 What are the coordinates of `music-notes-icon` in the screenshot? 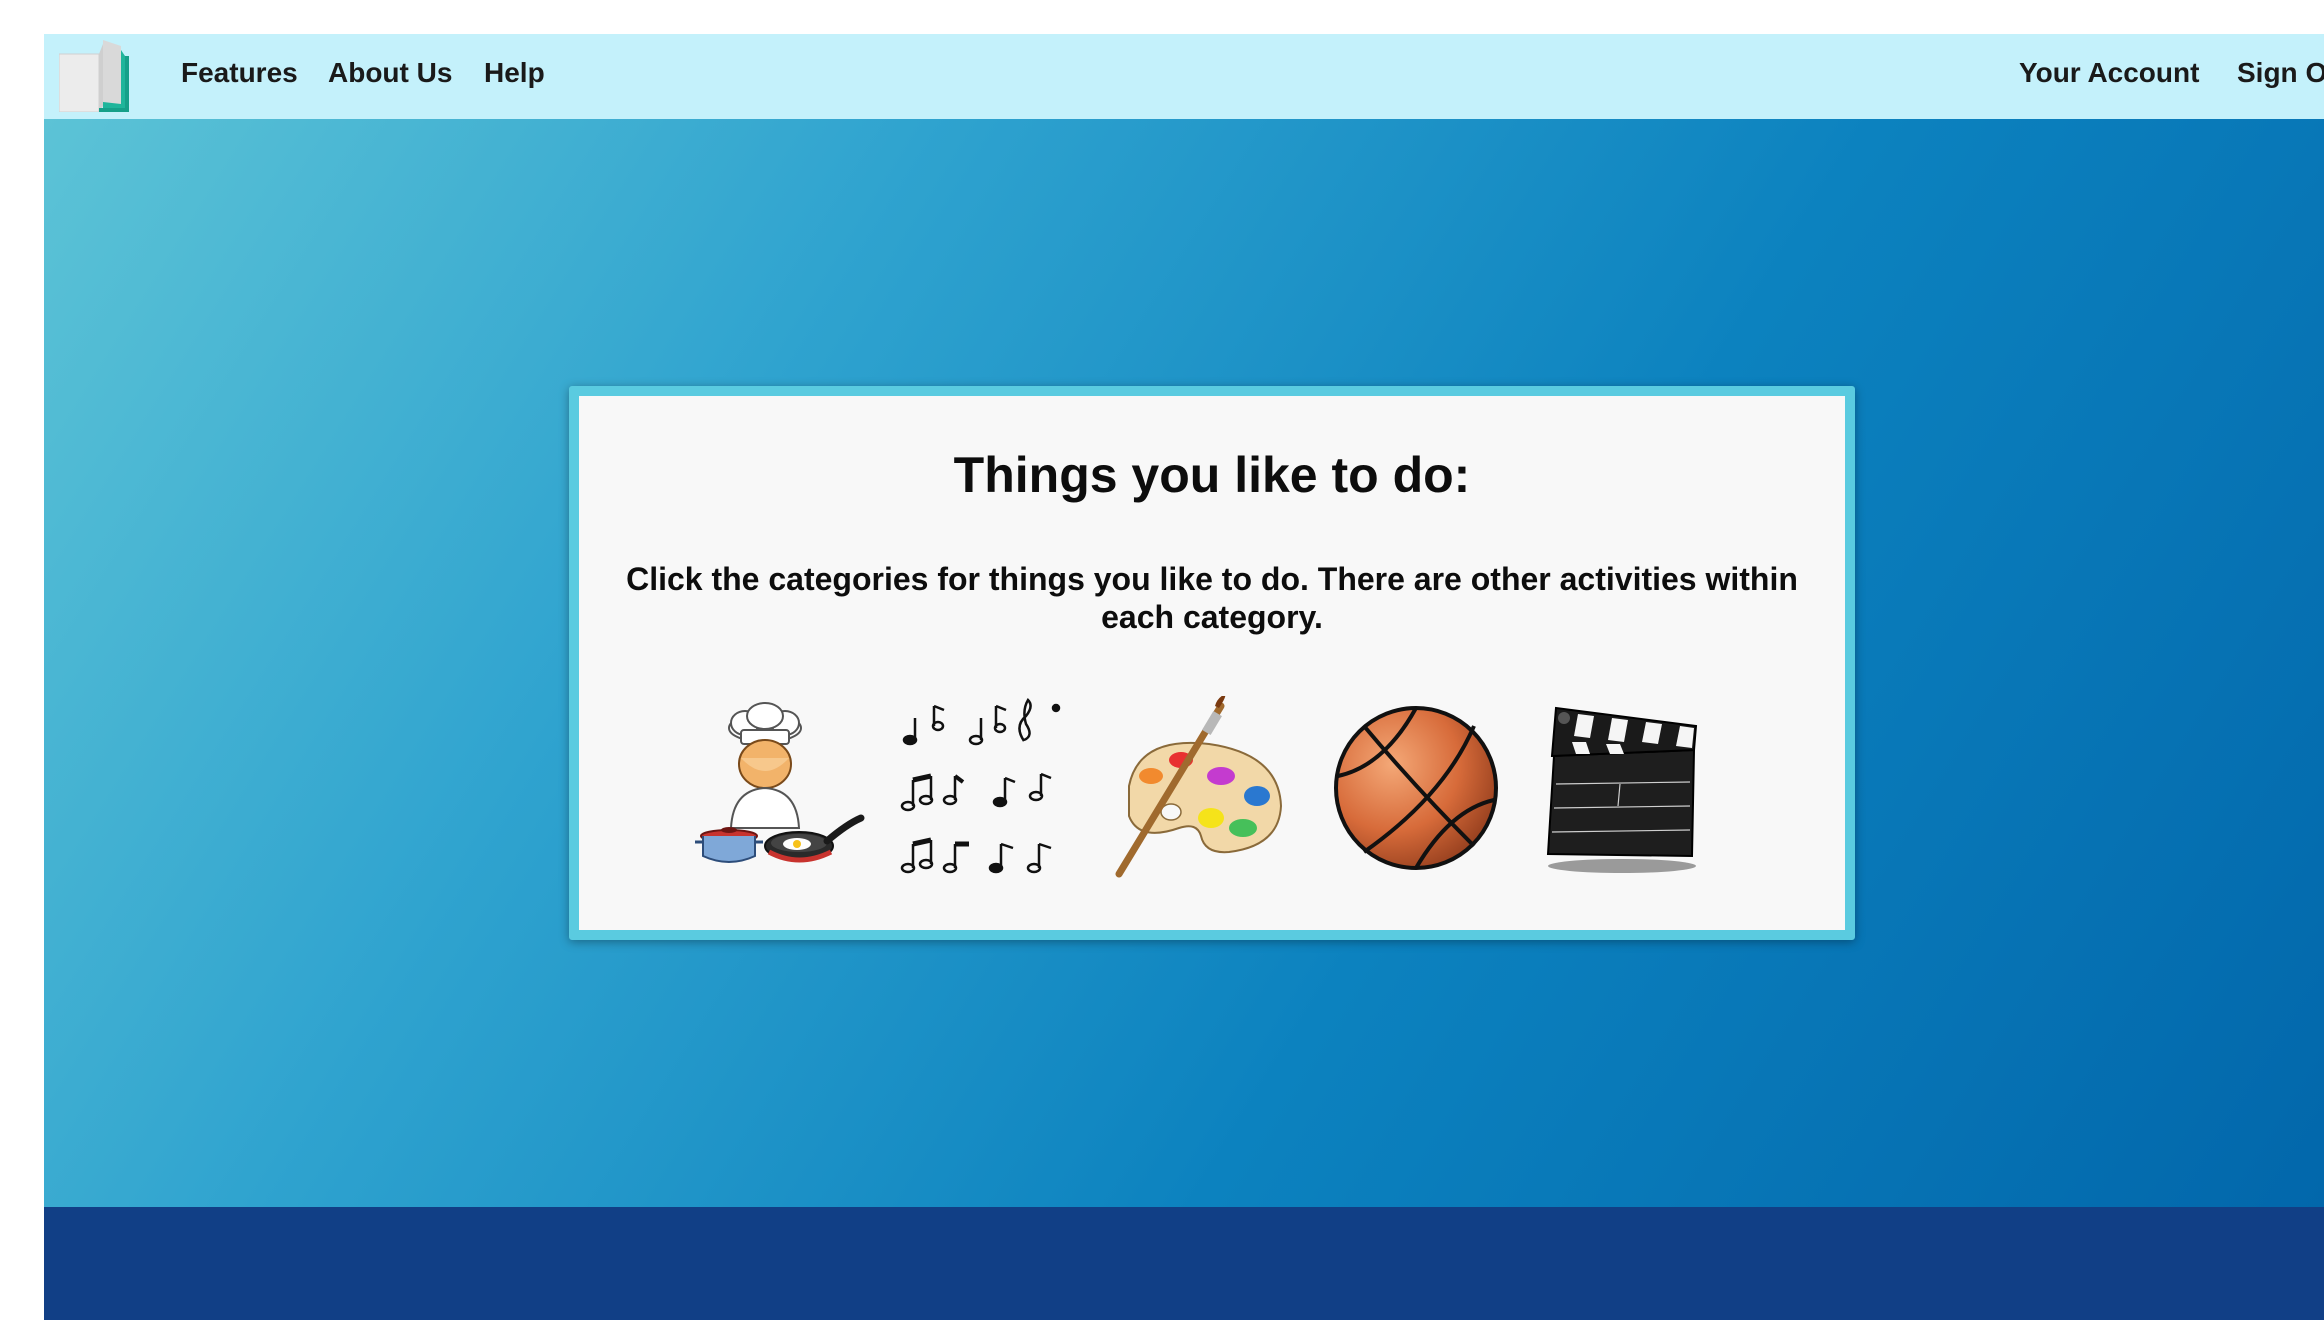 It's located at (980, 785).